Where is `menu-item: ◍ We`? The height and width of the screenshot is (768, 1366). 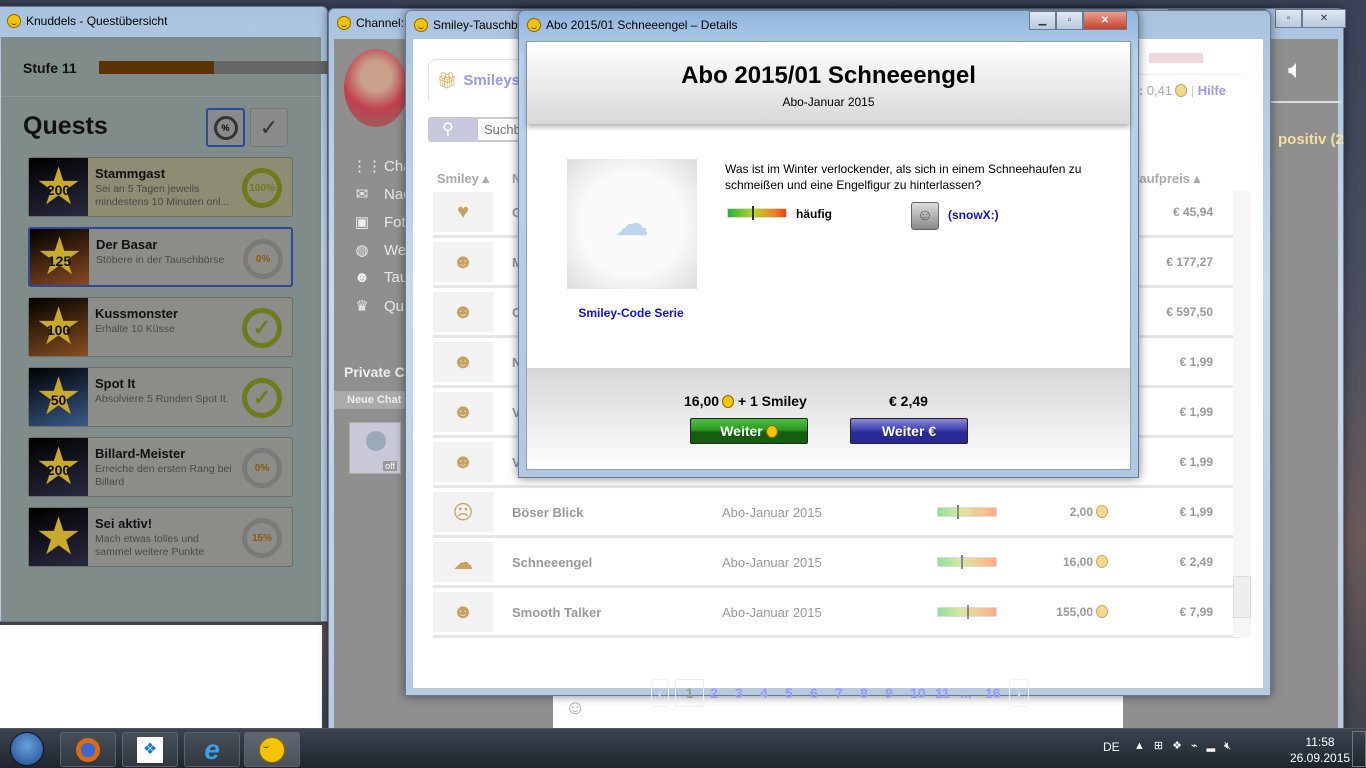 menu-item: ◍ We is located at coordinates (379, 250).